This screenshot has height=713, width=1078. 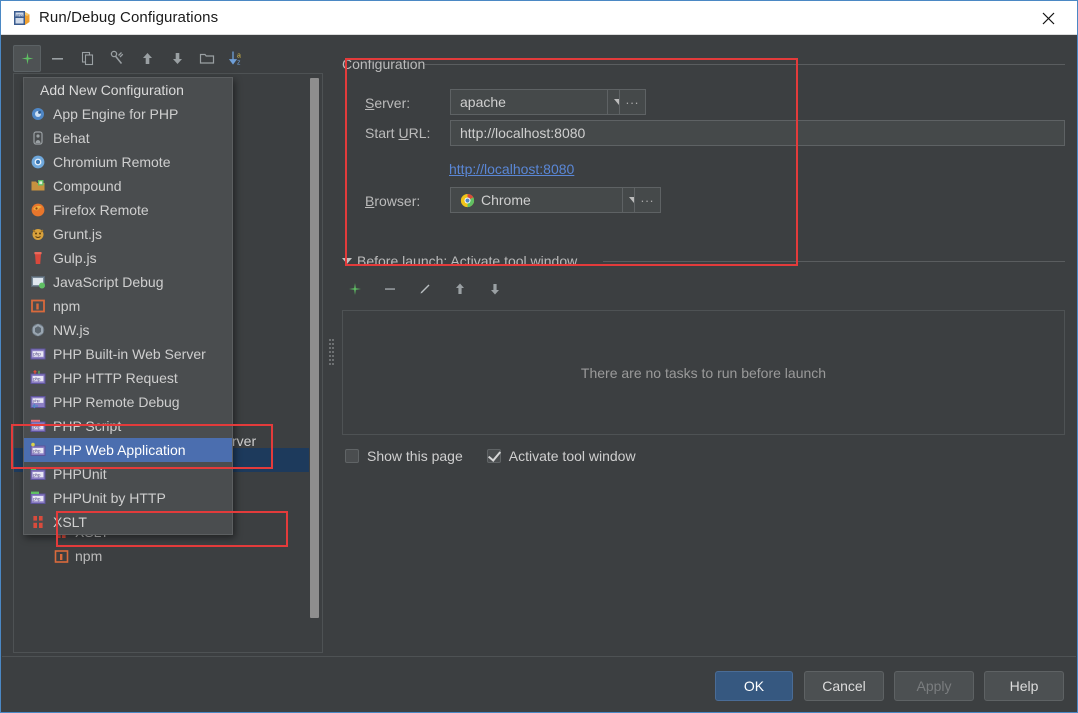 What do you see at coordinates (87, 58) in the screenshot?
I see `copy-icon` at bounding box center [87, 58].